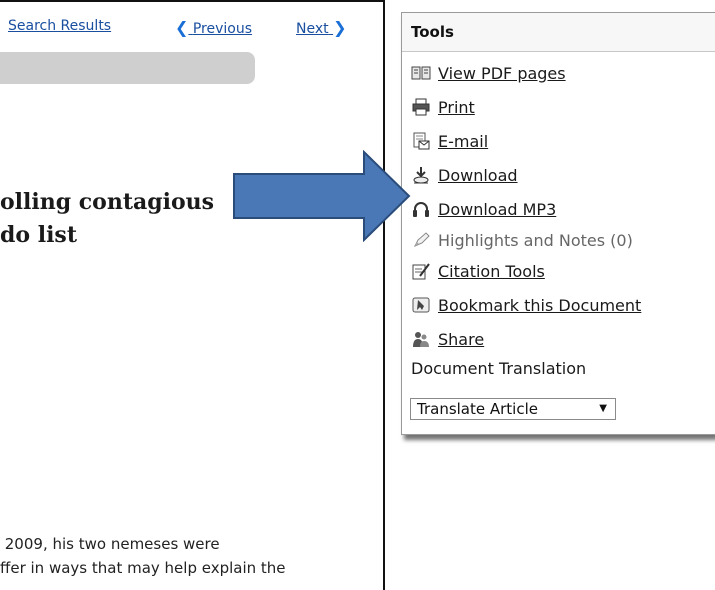 The width and height of the screenshot is (715, 590). I want to click on citation-tools-label: Citation Tools, so click(491, 271).